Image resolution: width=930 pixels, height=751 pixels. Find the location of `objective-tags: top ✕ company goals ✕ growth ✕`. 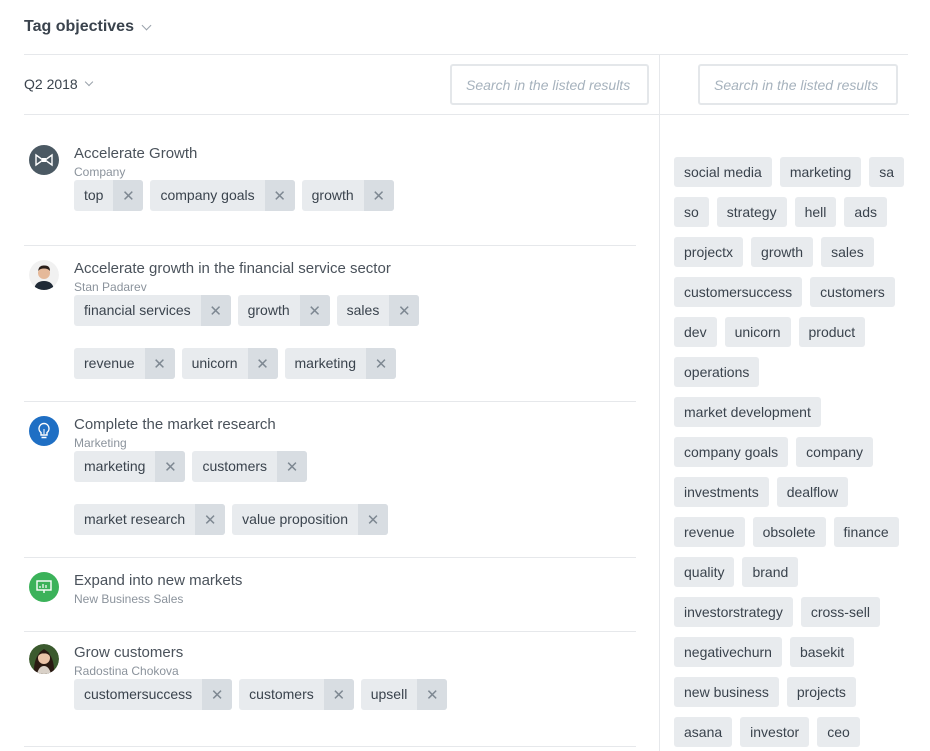

objective-tags: top ✕ company goals ✕ growth ✕ is located at coordinates (354, 195).